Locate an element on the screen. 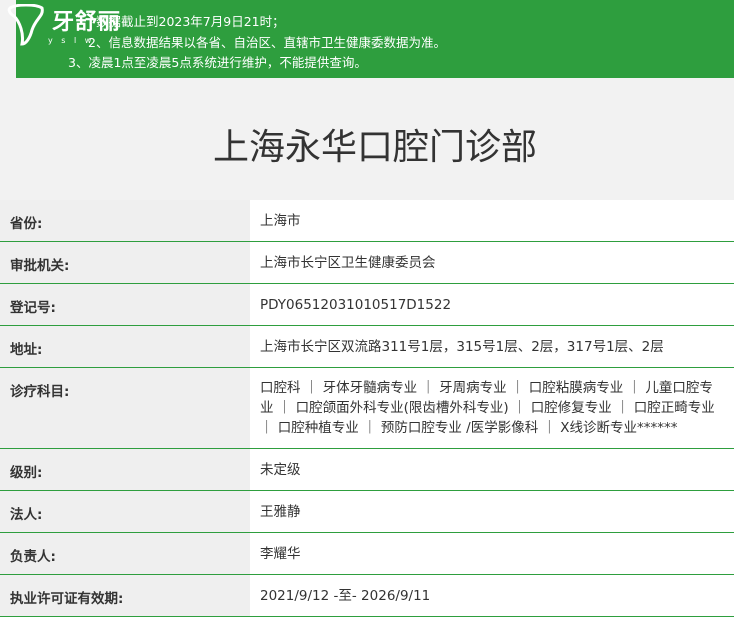  row-label: 省份: is located at coordinates (125, 220).